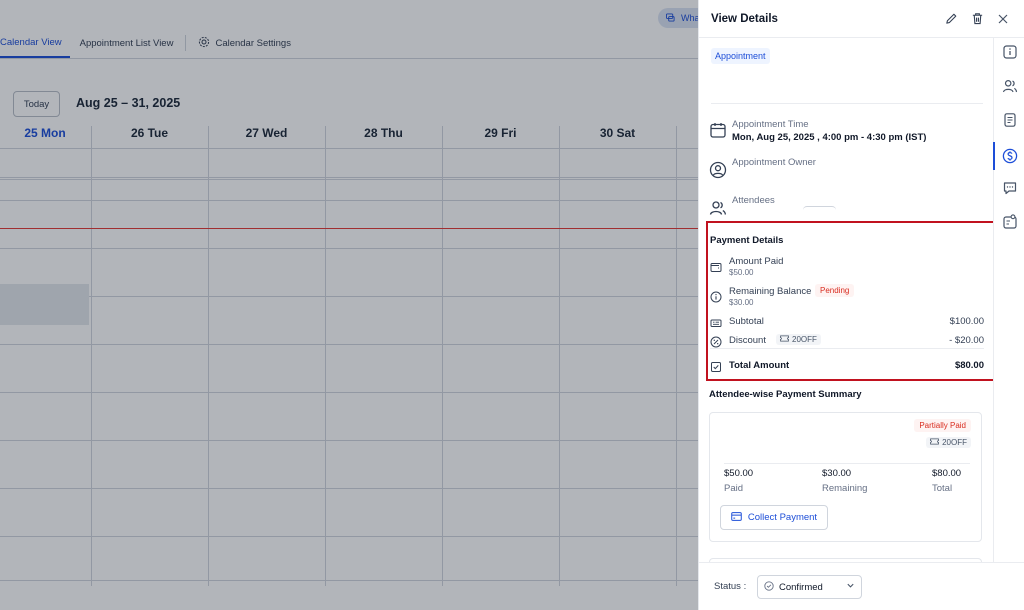 The height and width of the screenshot is (610, 1024). What do you see at coordinates (747, 340) in the screenshot?
I see `discount-label: Discount` at bounding box center [747, 340].